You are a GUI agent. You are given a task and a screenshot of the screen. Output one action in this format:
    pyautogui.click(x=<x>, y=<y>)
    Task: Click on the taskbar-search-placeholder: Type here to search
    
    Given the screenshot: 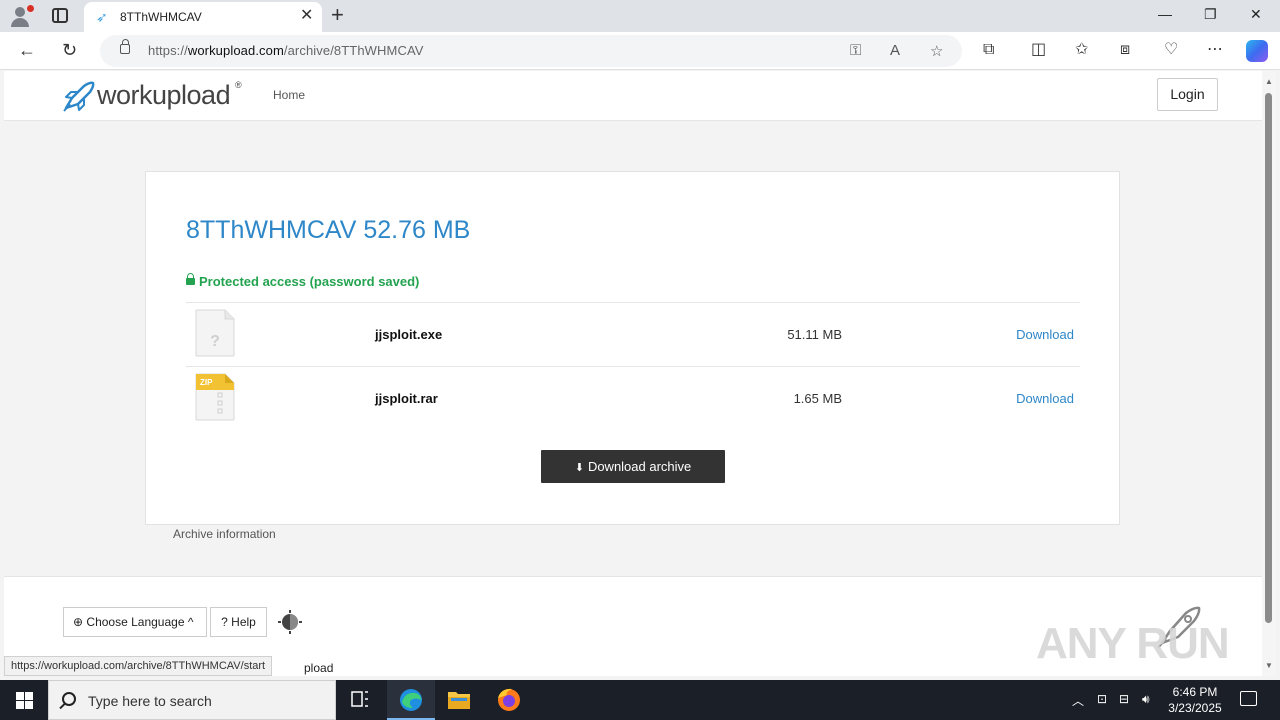 What is the action you would take?
    pyautogui.click(x=150, y=701)
    